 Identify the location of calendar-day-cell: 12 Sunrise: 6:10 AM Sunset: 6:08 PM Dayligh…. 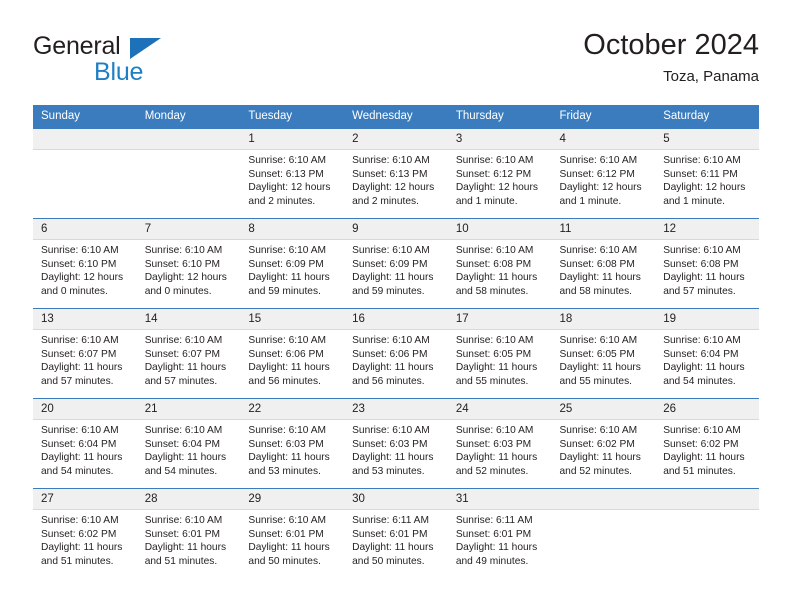
(707, 263).